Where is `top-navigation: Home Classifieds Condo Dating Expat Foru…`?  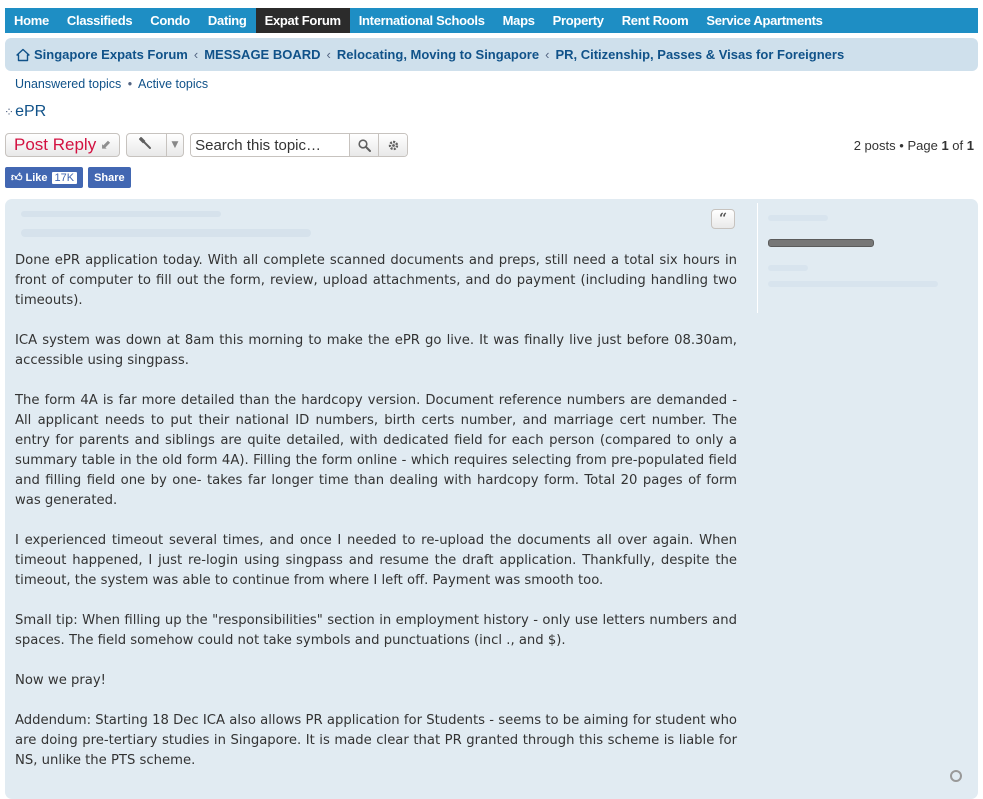
top-navigation: Home Classifieds Condo Dating Expat Foru… is located at coordinates (491, 20).